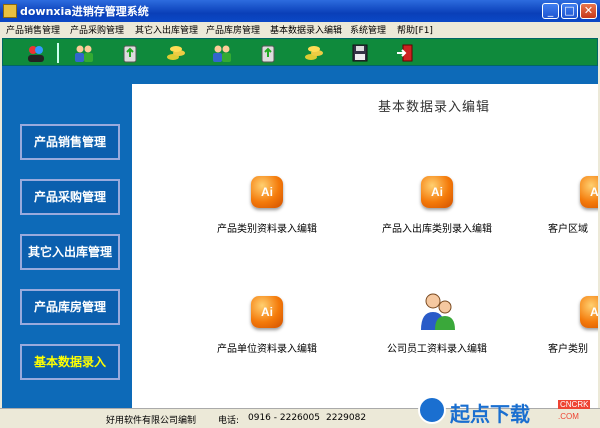 This screenshot has width=600, height=428. I want to click on status-phone2: 2229082, so click(346, 418).